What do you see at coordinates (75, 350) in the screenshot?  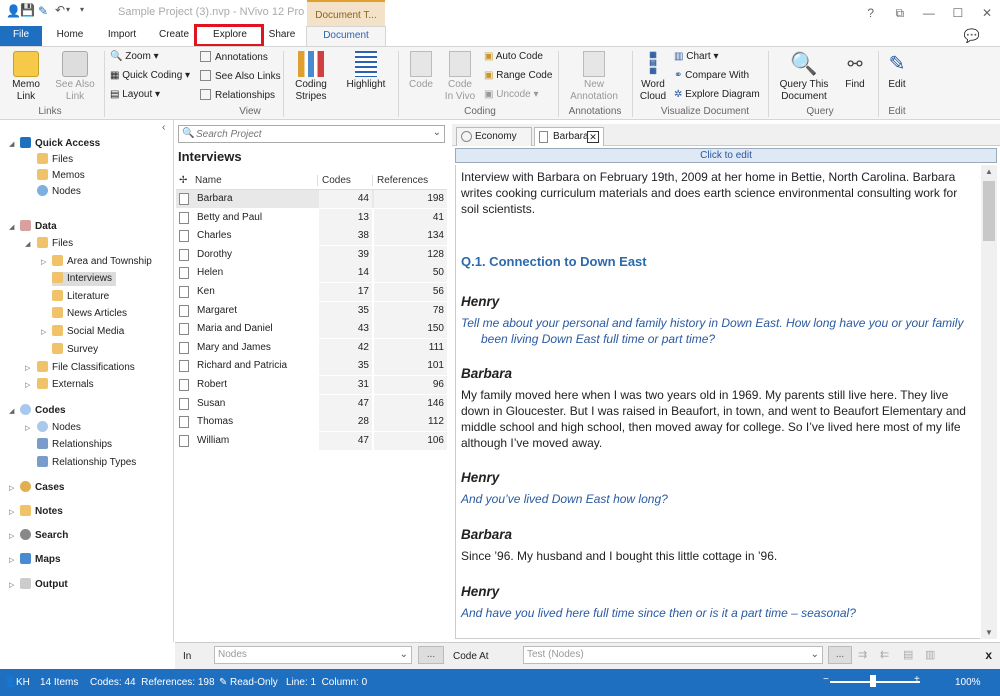 I see `nav-survey: Survey` at bounding box center [75, 350].